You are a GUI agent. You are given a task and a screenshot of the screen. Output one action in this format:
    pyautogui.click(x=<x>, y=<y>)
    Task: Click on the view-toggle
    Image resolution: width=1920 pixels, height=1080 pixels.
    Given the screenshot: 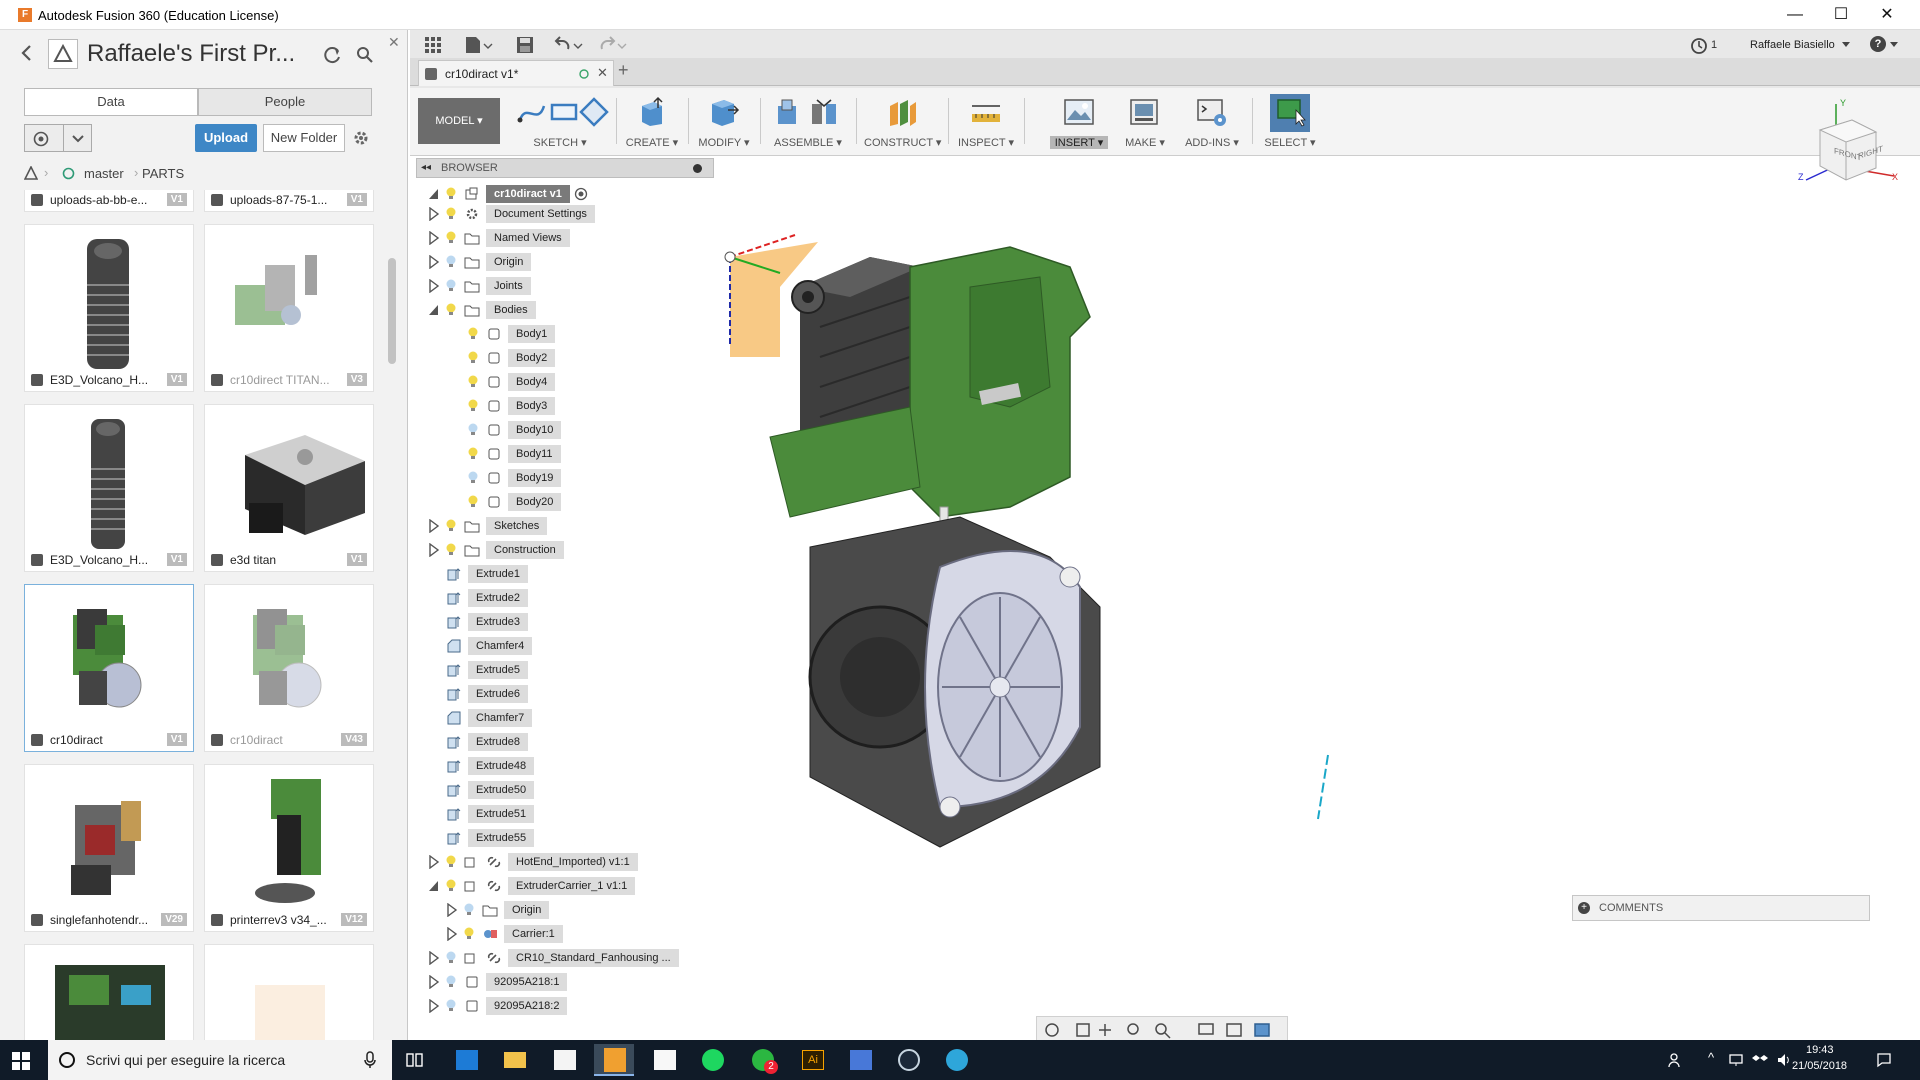 What is the action you would take?
    pyautogui.click(x=58, y=138)
    